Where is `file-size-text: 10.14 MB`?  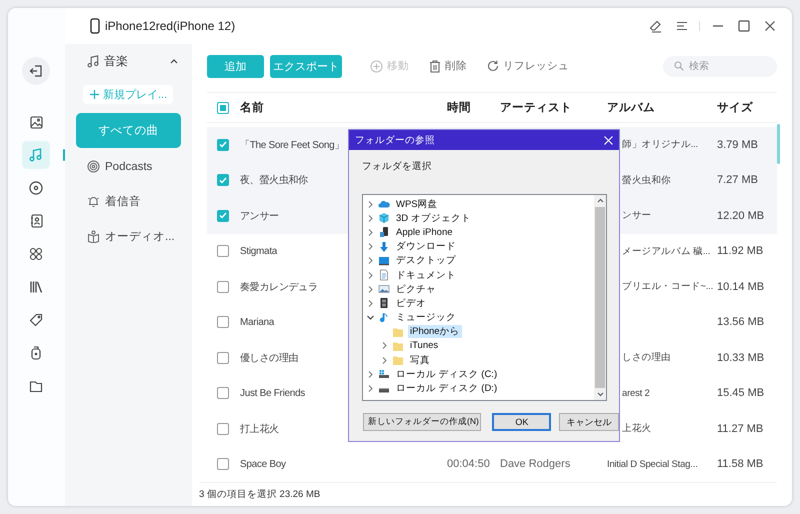
file-size-text: 10.14 MB is located at coordinates (740, 286).